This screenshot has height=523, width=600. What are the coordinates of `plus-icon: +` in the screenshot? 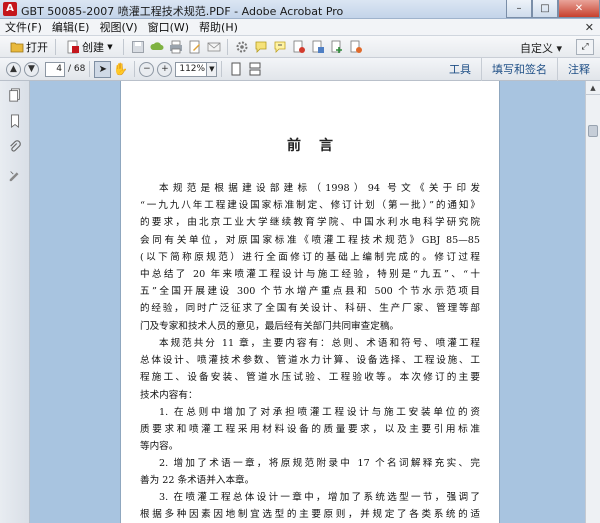 It's located at (165, 69).